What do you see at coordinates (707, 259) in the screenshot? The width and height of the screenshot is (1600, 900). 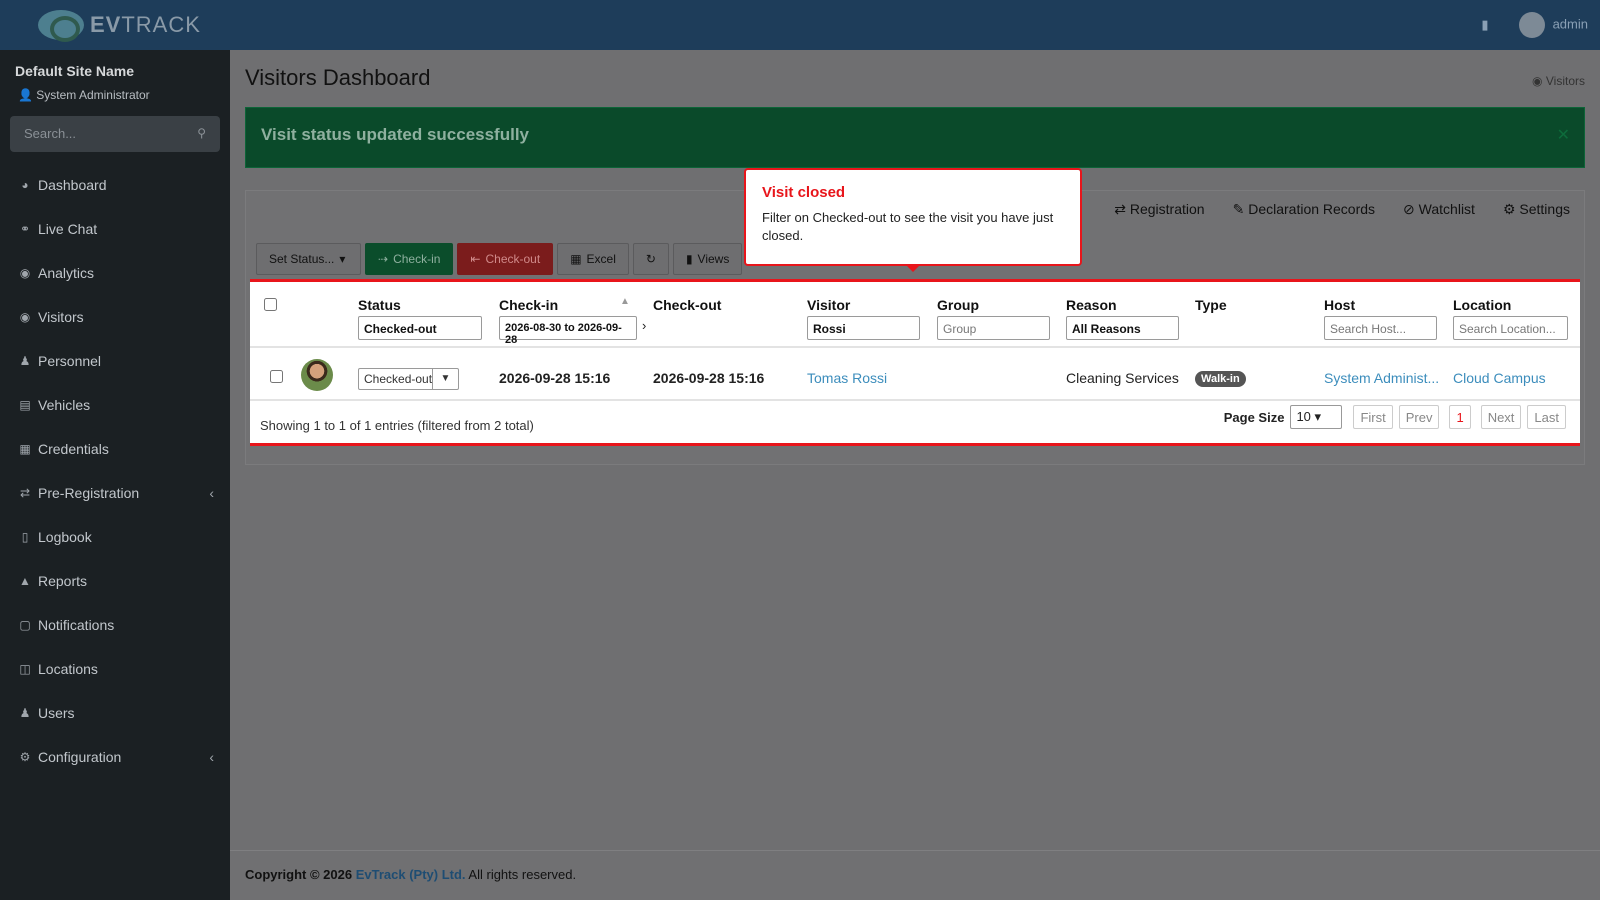 I see `views-button: ▮ Views` at bounding box center [707, 259].